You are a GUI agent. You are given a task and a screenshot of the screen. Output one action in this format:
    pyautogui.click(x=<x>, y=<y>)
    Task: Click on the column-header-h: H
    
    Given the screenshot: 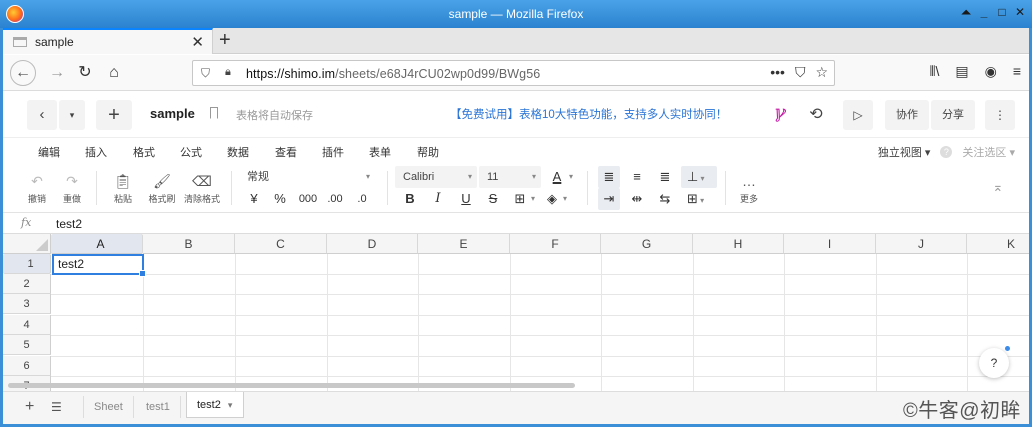 What is the action you would take?
    pyautogui.click(x=738, y=244)
    